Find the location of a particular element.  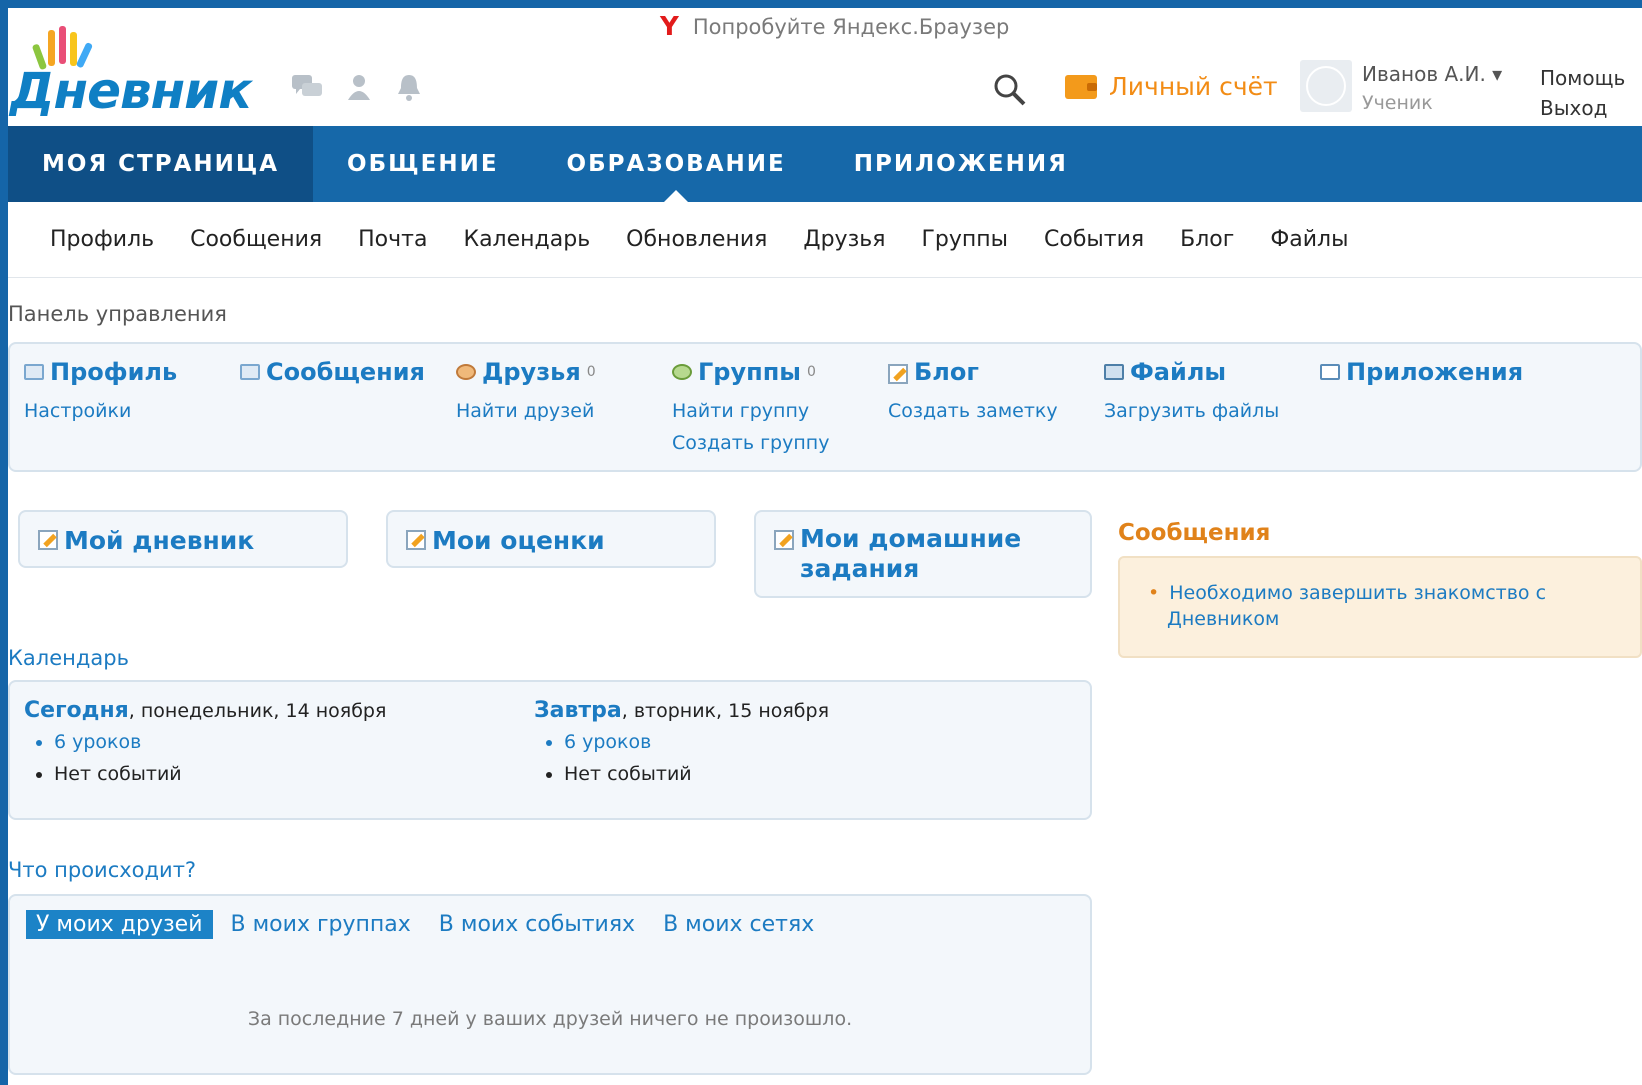

avatar-face-icon is located at coordinates (1326, 86).